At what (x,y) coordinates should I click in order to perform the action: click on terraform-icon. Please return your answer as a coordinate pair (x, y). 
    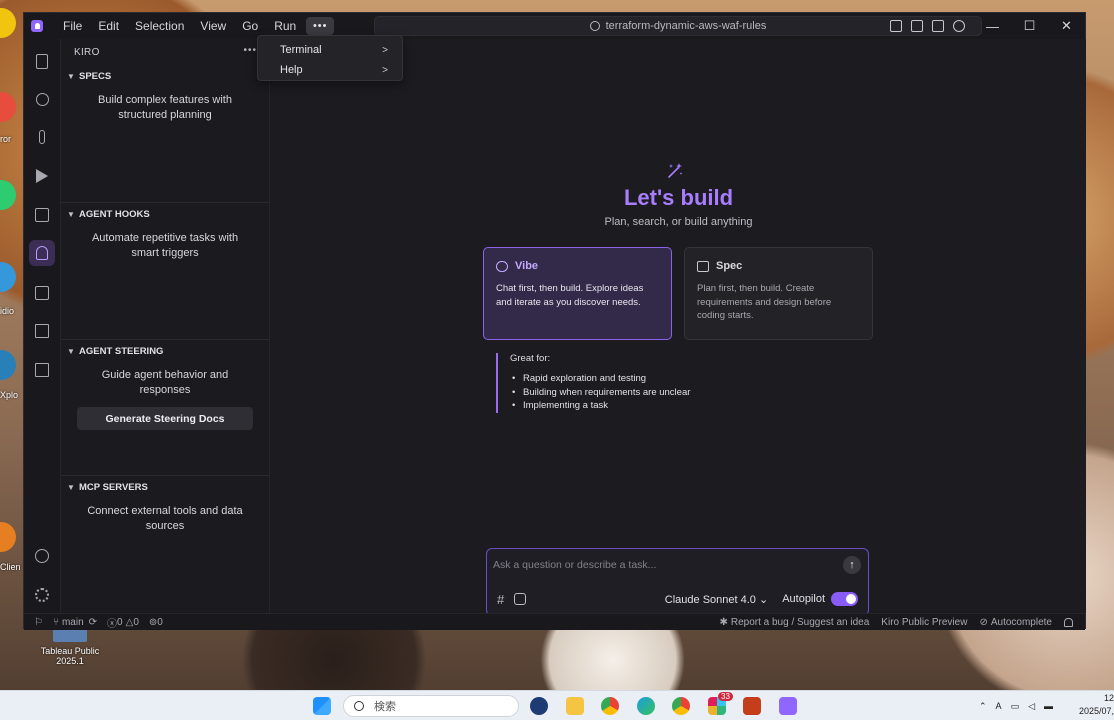
    Looking at the image, I should click on (42, 331).